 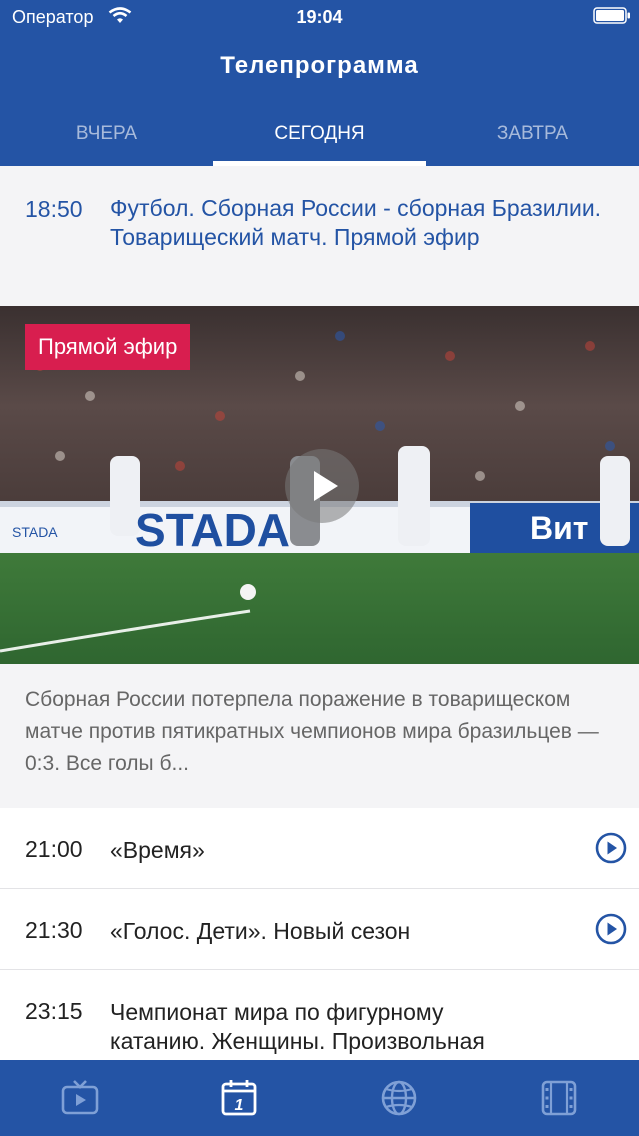 I want to click on status-time: 19:04, so click(x=319, y=17).